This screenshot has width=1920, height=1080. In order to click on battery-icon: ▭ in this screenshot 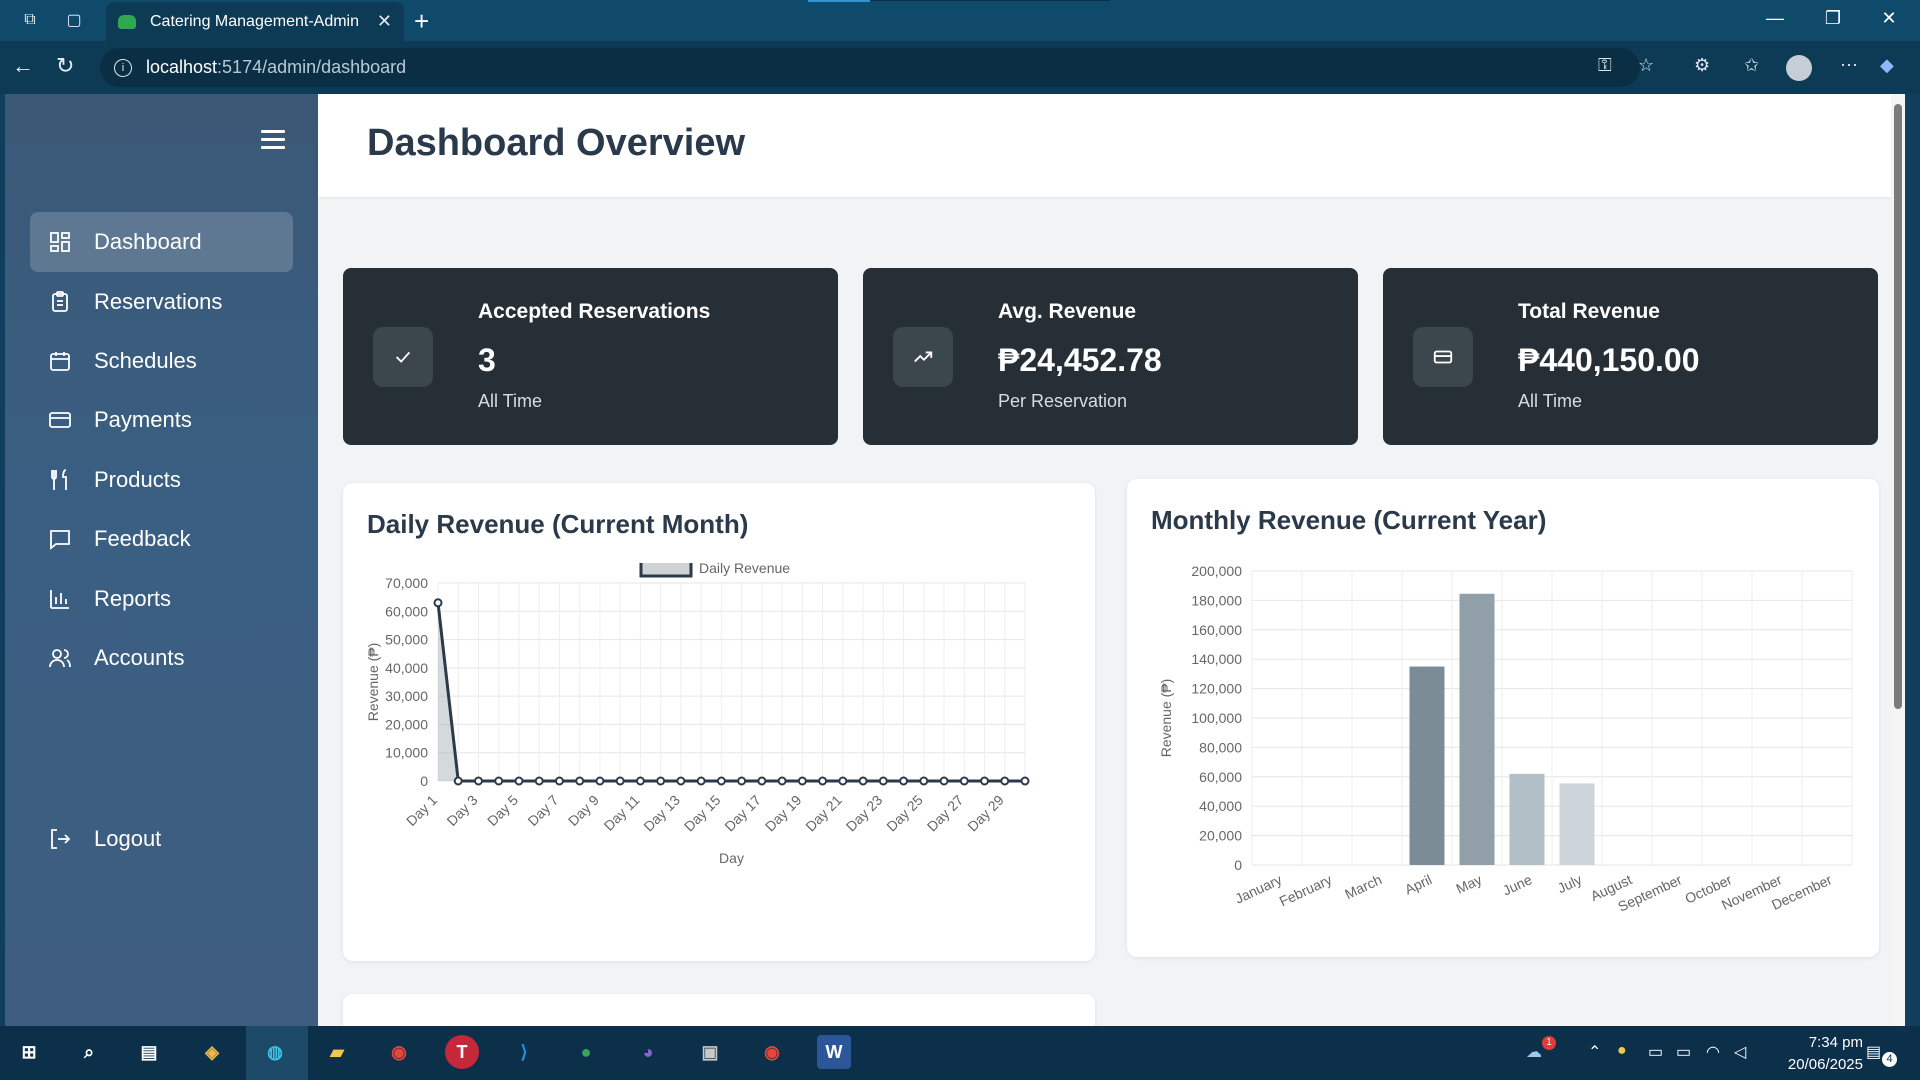, I will do `click(1683, 1052)`.